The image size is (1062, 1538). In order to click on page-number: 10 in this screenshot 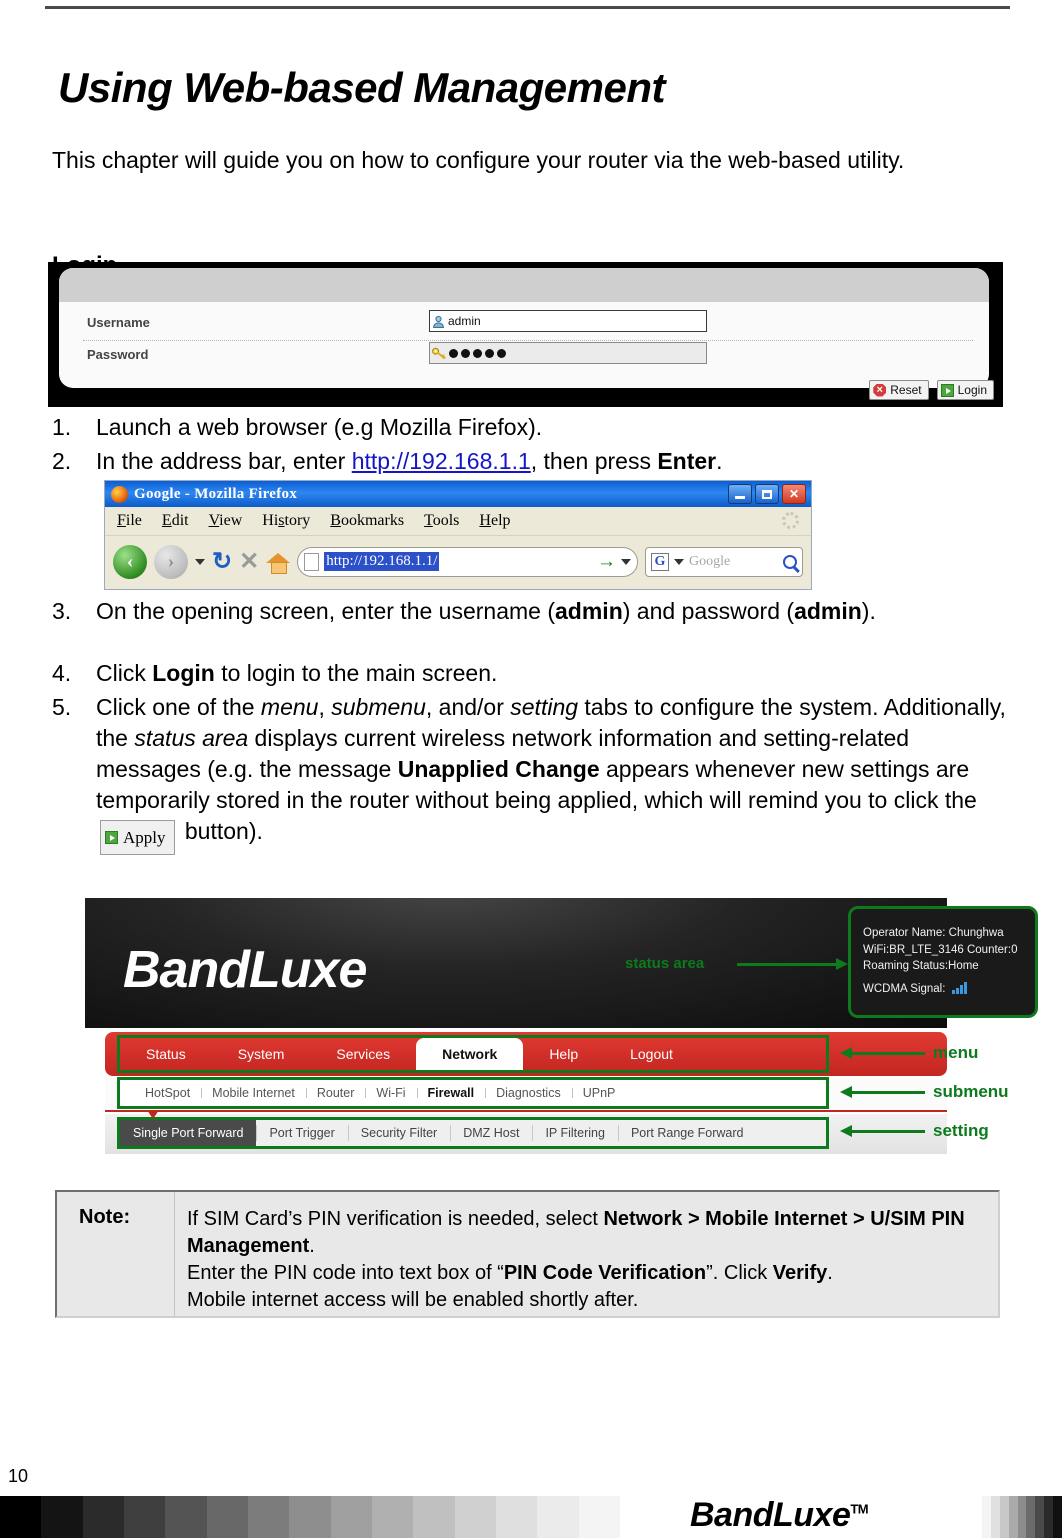, I will do `click(18, 1476)`.